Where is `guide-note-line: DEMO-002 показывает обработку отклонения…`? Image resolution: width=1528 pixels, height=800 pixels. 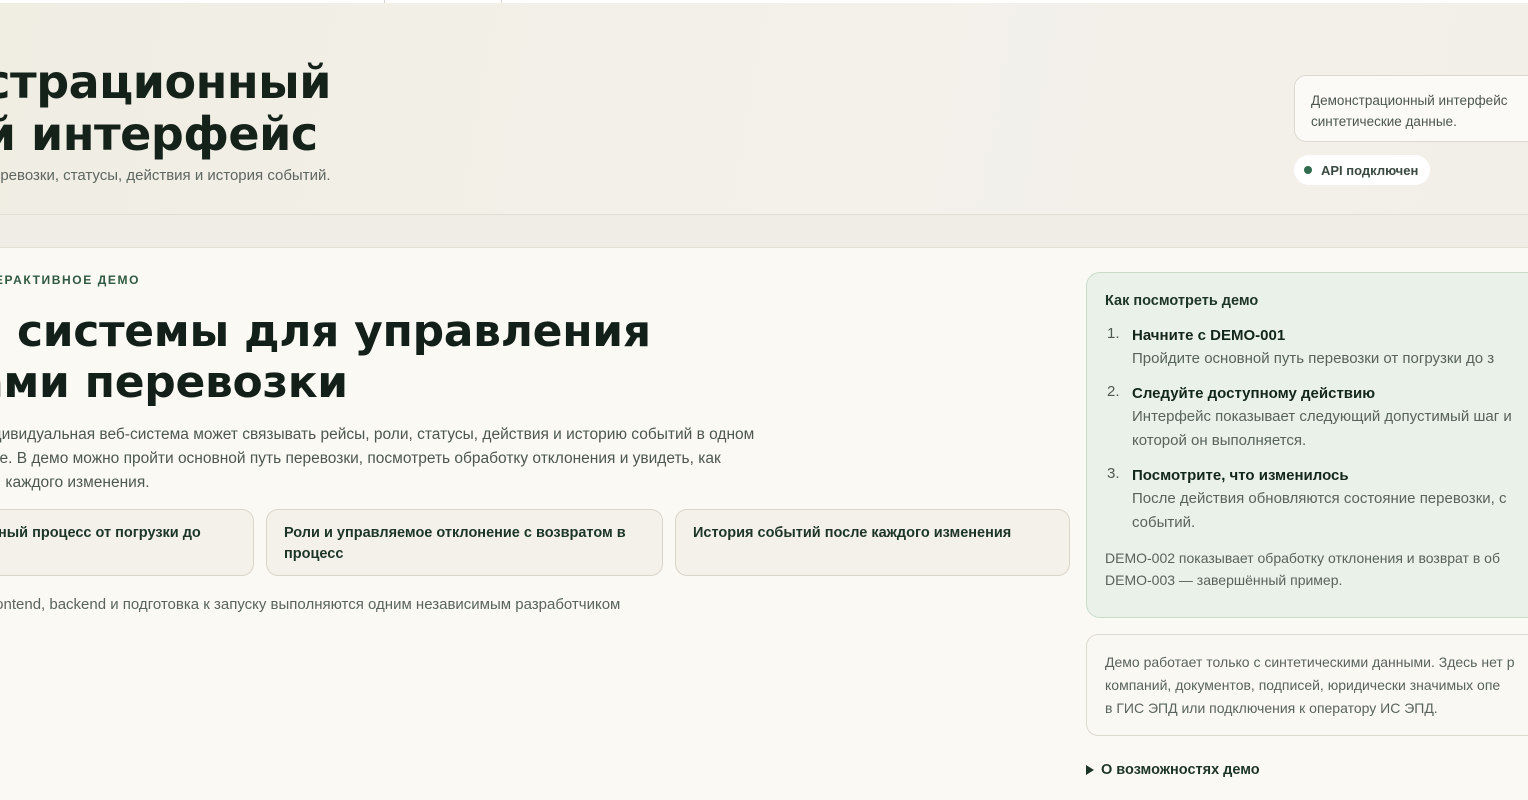
guide-note-line: DEMO-002 показывает обработку отклонения… is located at coordinates (1302, 558).